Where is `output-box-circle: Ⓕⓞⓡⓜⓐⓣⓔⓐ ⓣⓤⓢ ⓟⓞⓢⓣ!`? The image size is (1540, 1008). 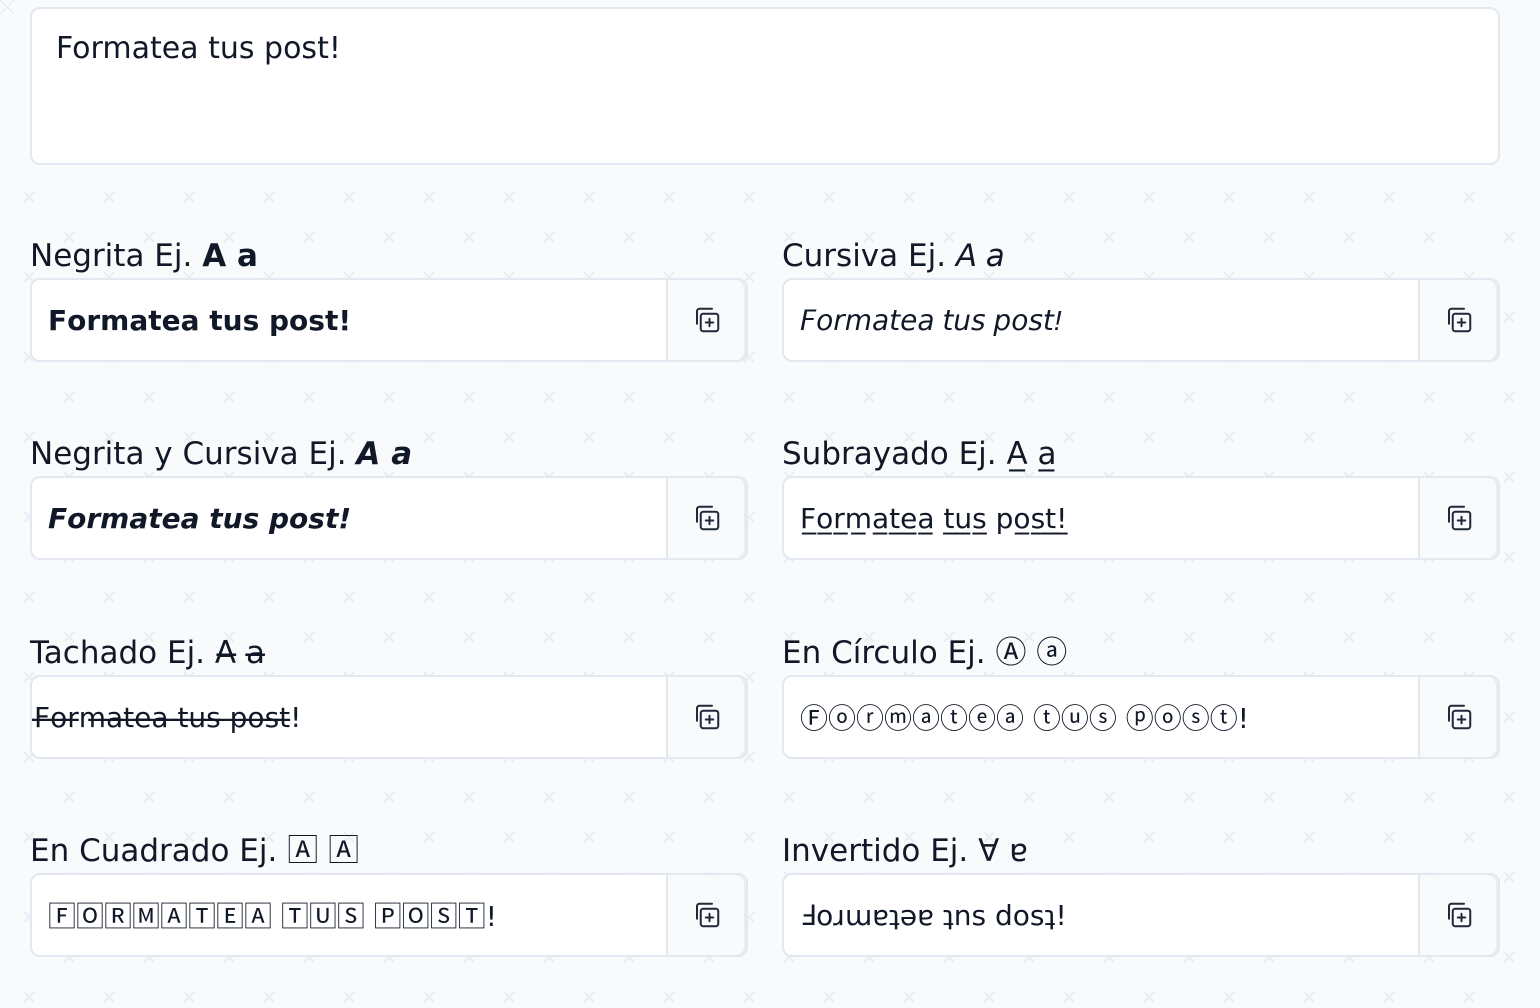 output-box-circle: Ⓕⓞⓡⓜⓐⓣⓔⓐ ⓣⓤⓢ ⓟⓞⓢⓣ! is located at coordinates (1141, 717).